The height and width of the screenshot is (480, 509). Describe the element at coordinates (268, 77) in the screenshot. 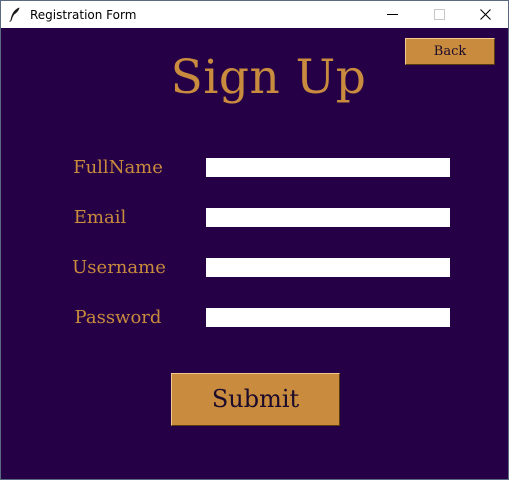

I see `page-title: Sign Up` at that location.